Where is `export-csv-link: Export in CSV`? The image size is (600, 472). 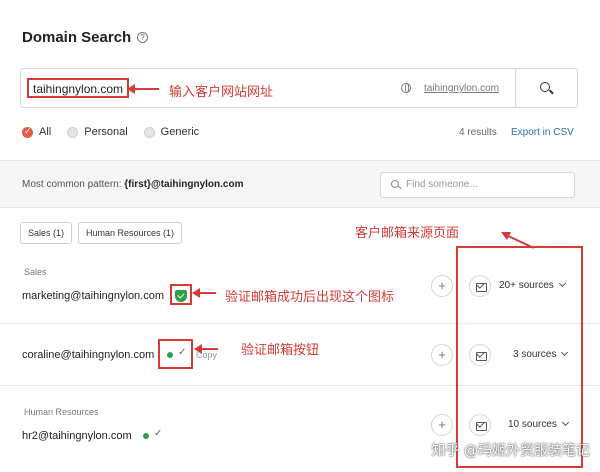
export-csv-link: Export in CSV is located at coordinates (542, 132).